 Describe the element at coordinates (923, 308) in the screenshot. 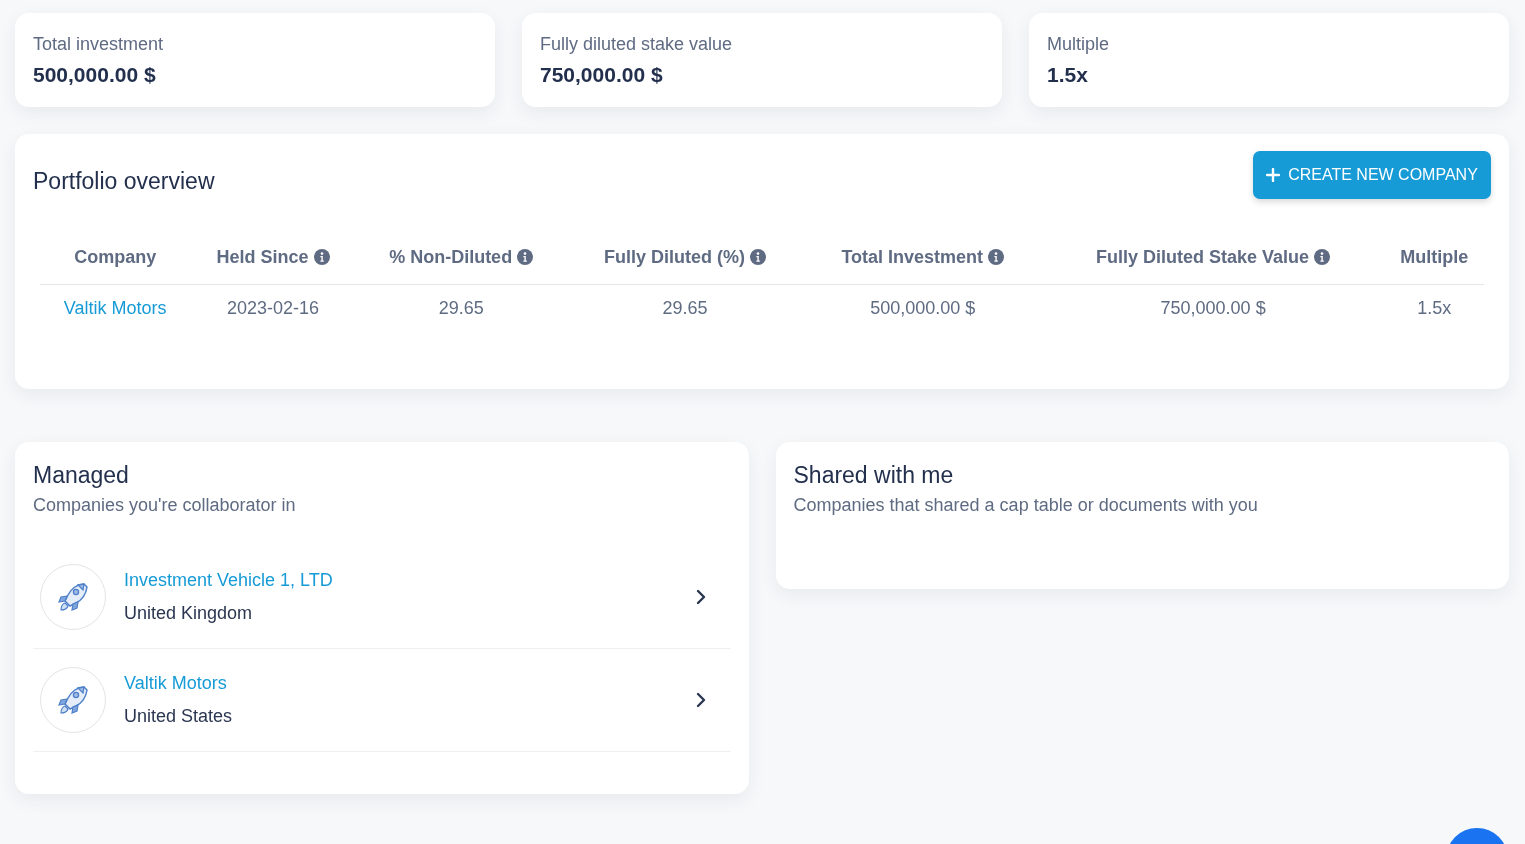

I see `table-cell: 500,000.00 $` at that location.